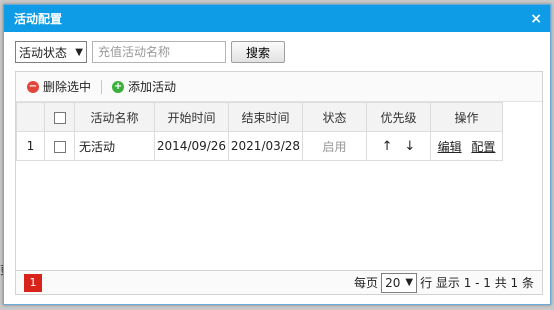 This screenshot has width=554, height=310. What do you see at coordinates (67, 87) in the screenshot?
I see `delete-selected-label: 删除选中` at bounding box center [67, 87].